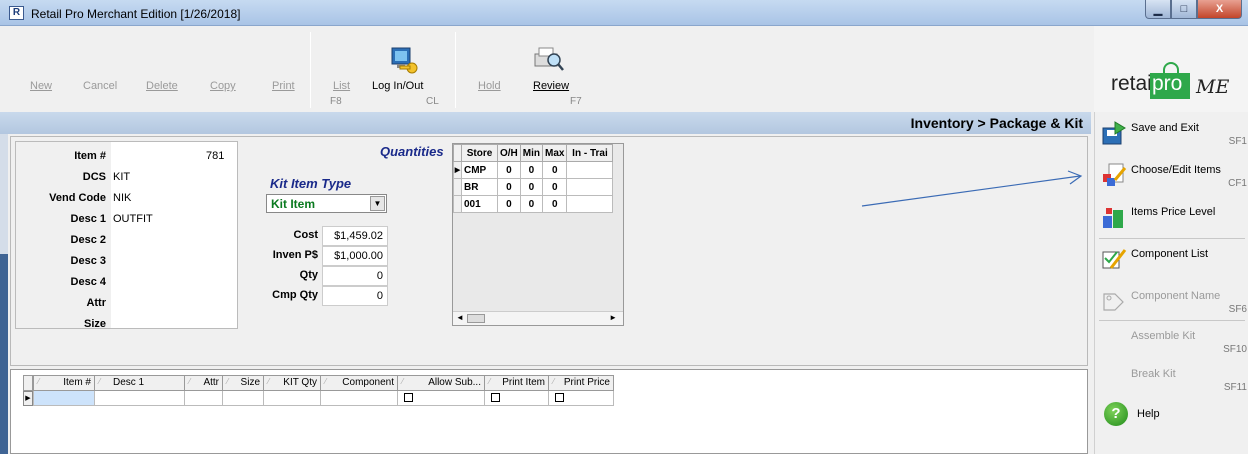  Describe the element at coordinates (517, 383) in the screenshot. I see `col-print-item: ⁄ Print Item` at that location.